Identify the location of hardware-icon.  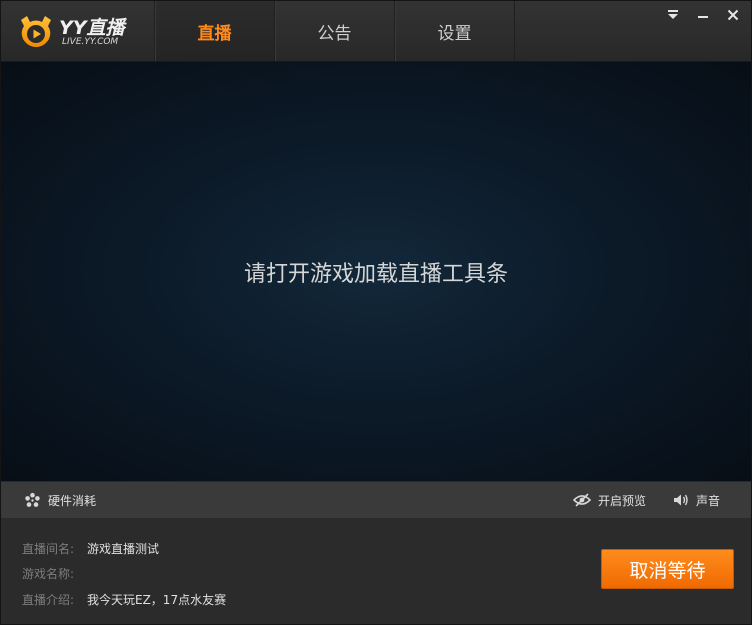
(32, 499).